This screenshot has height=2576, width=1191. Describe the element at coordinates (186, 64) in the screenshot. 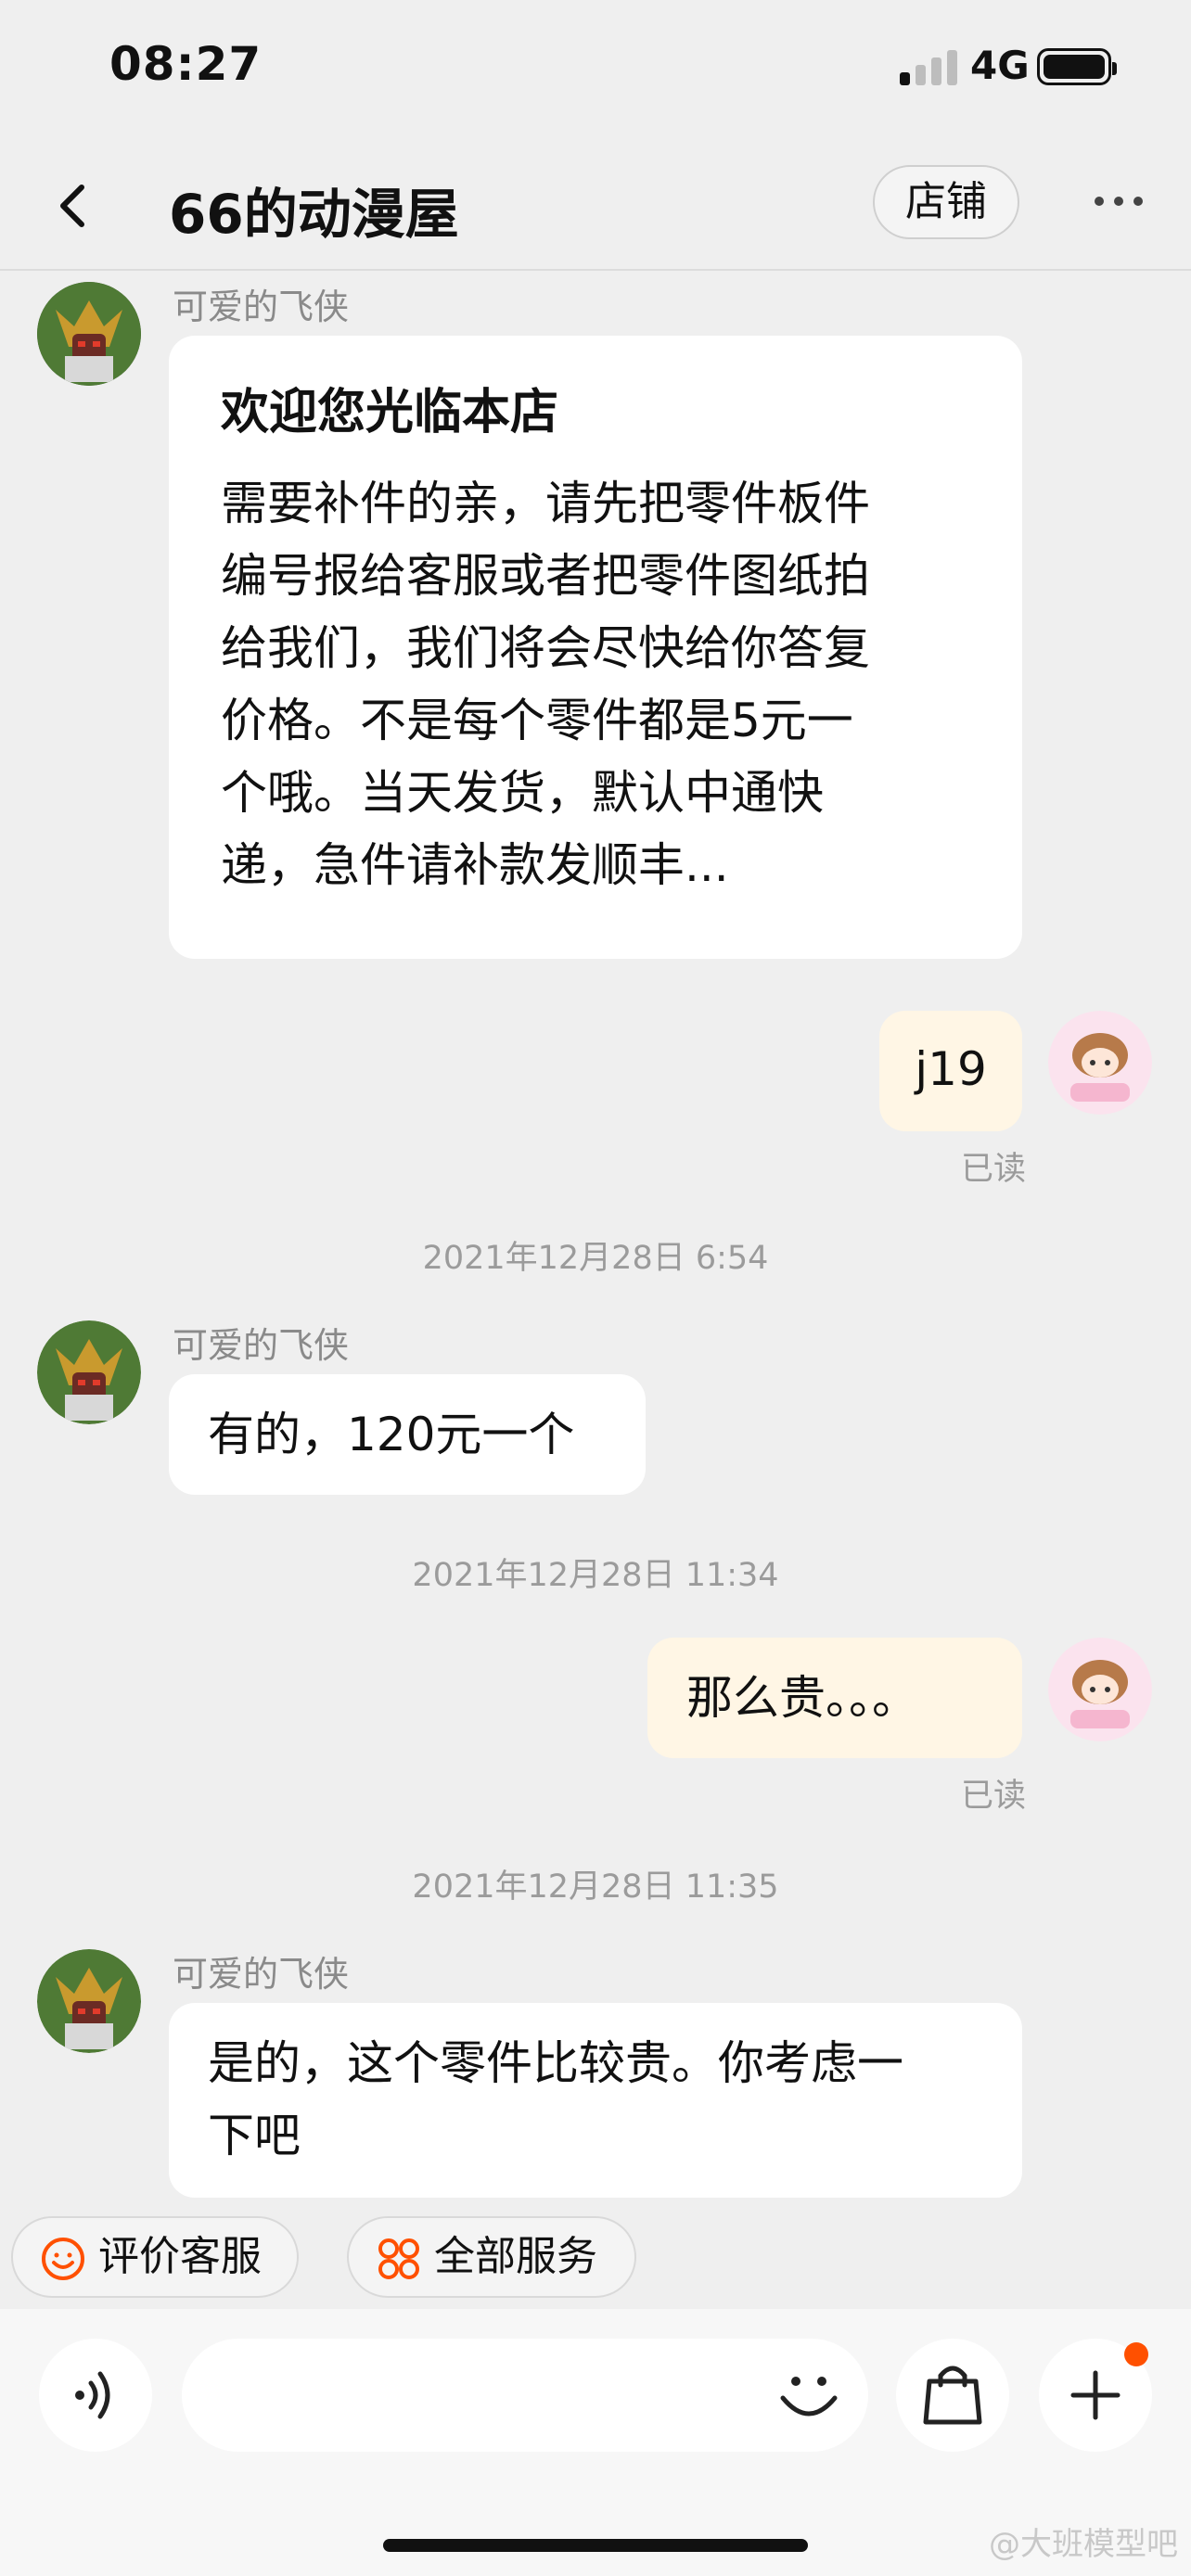

I see `status-time: 08:27` at that location.